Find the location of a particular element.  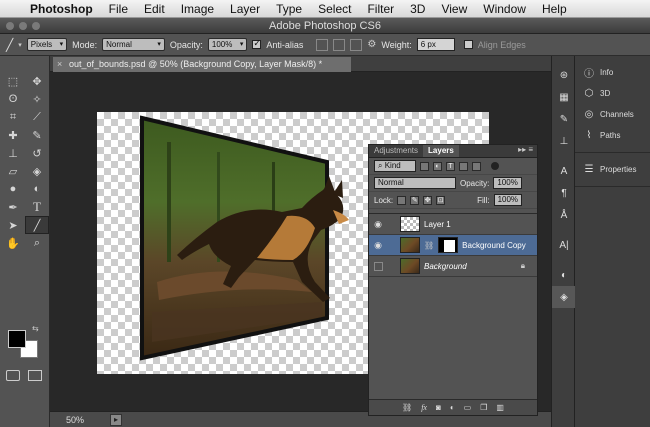

channels-panel-button: ◎ Channels is located at coordinates (612, 114).